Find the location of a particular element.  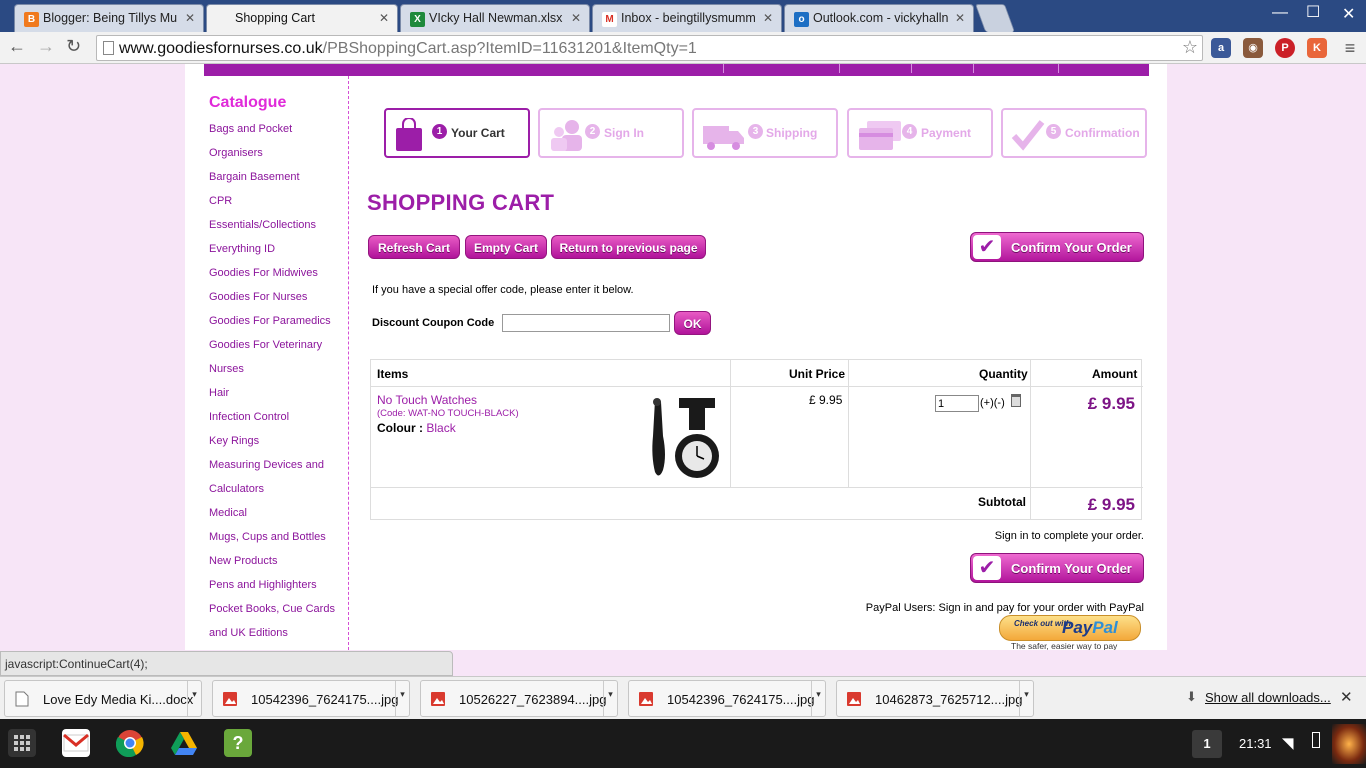

download-filename: 10542396_7624175....jpg is located at coordinates (741, 699).